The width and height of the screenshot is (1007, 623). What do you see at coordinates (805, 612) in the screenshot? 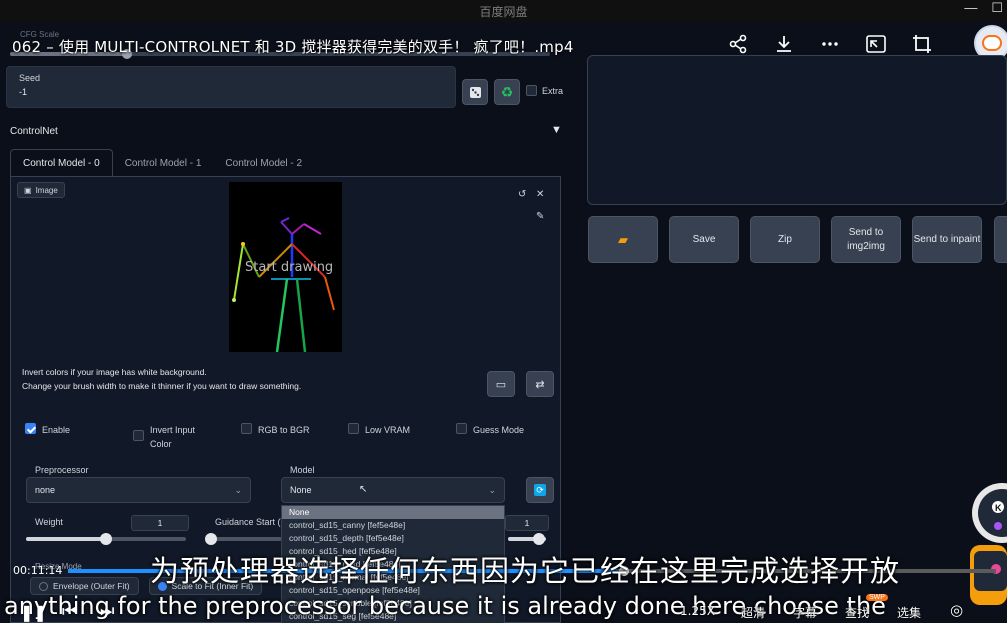
I see `subtitles-button: 字幕` at bounding box center [805, 612].